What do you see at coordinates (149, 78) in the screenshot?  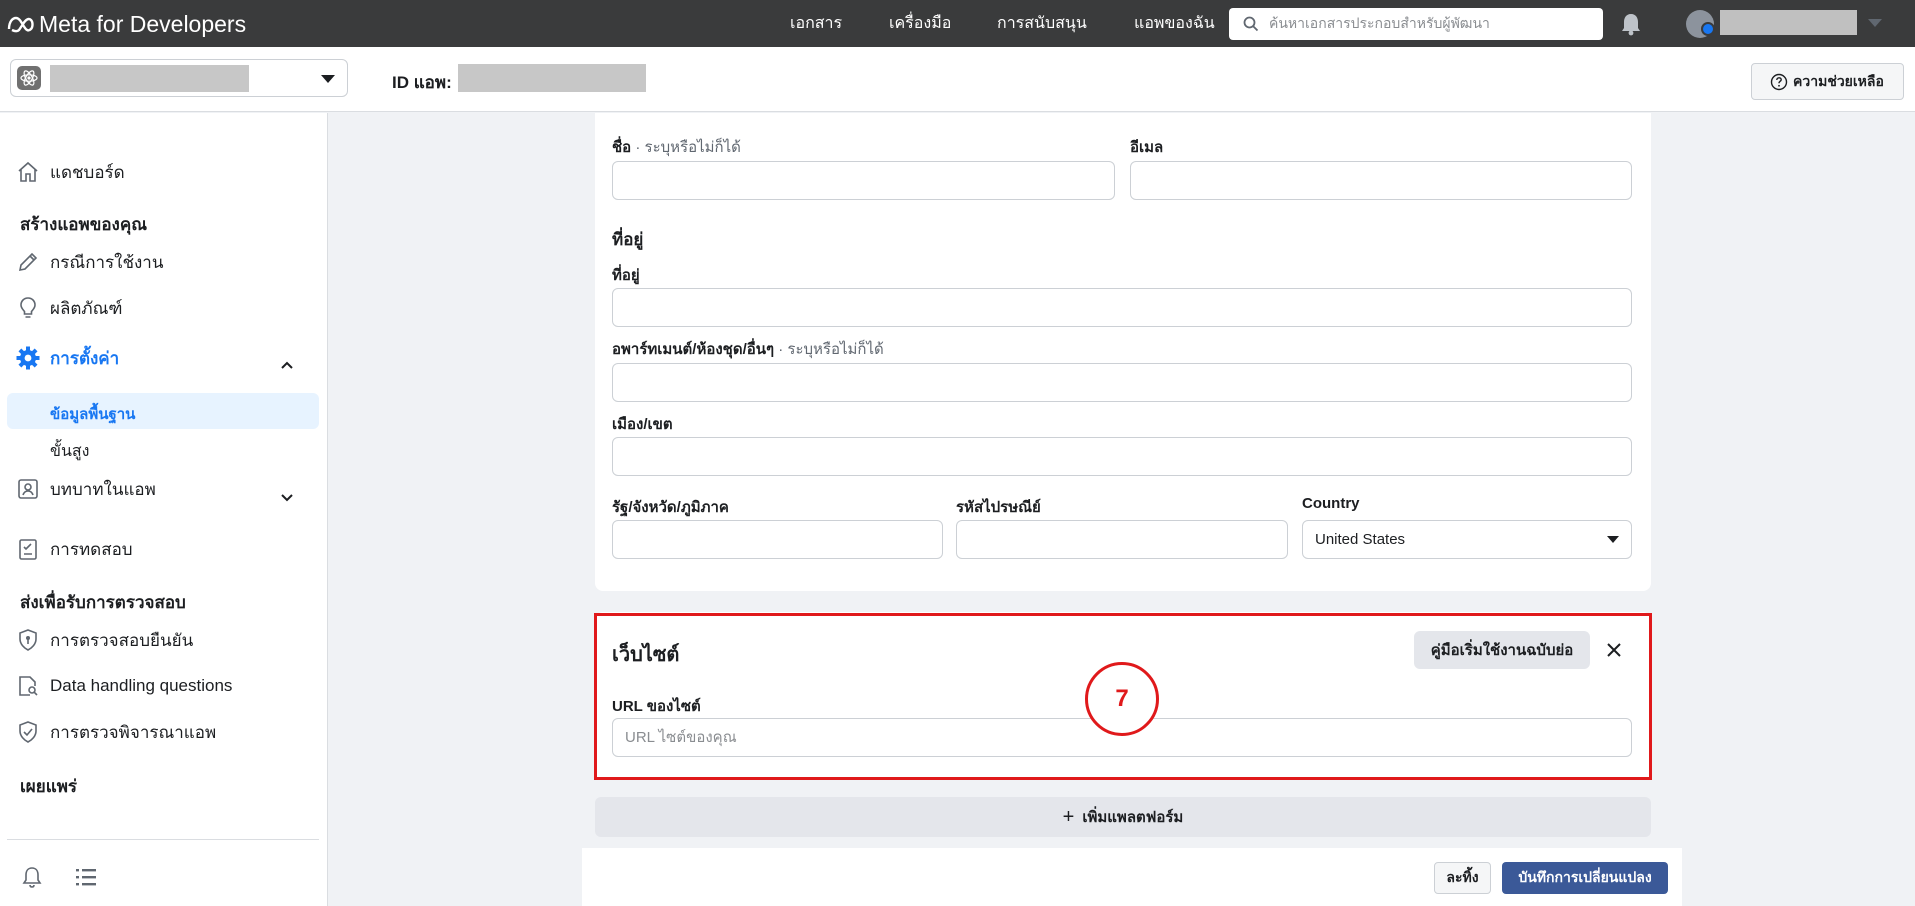 I see `redacted-app-name` at bounding box center [149, 78].